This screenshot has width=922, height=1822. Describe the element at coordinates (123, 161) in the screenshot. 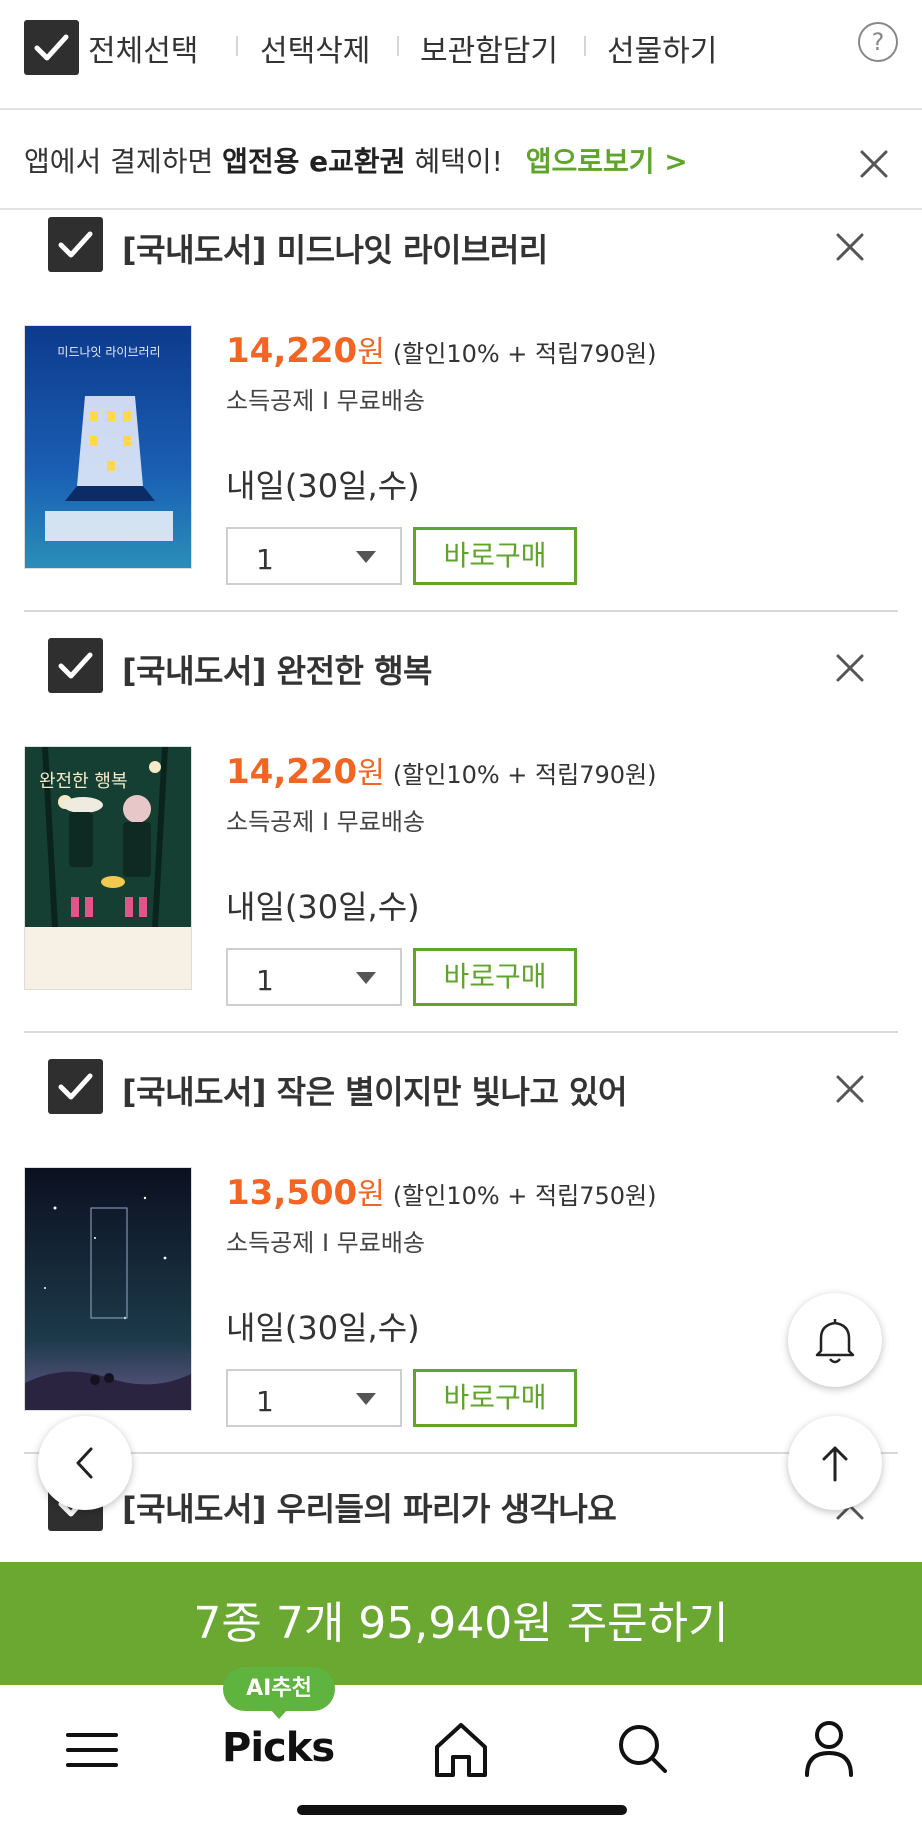

I see `promo-text-prefix: 앱에서 결제하면` at that location.